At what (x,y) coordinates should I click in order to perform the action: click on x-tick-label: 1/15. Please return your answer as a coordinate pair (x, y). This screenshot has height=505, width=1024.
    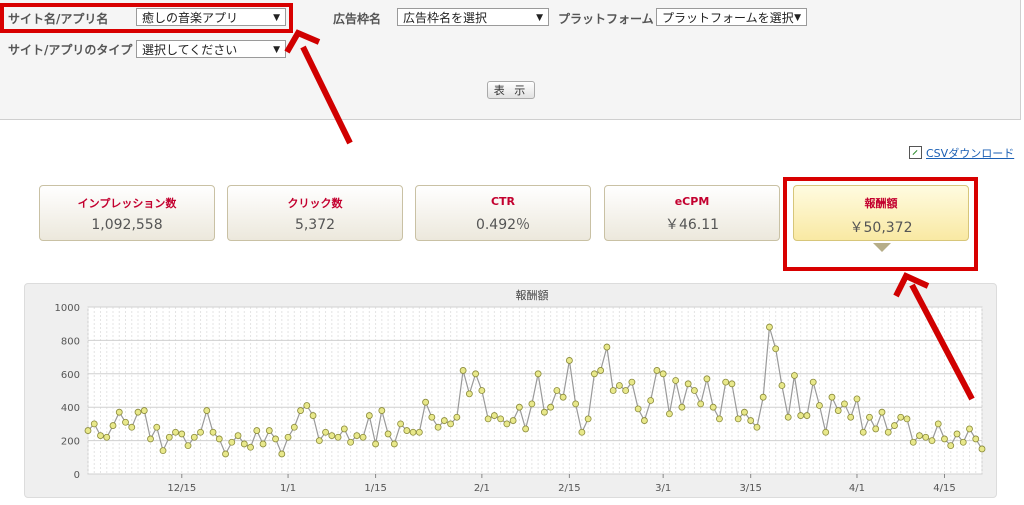
    Looking at the image, I should click on (375, 488).